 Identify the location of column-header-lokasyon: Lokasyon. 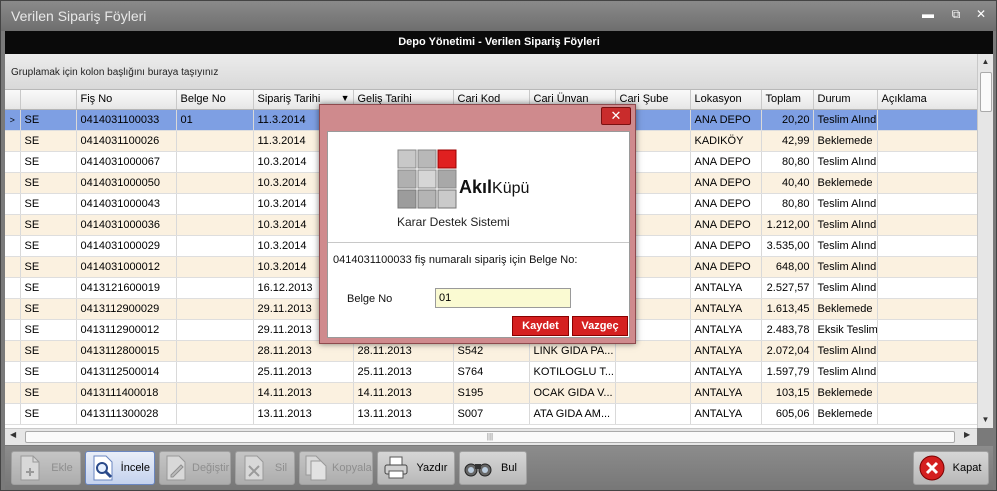
(726, 100).